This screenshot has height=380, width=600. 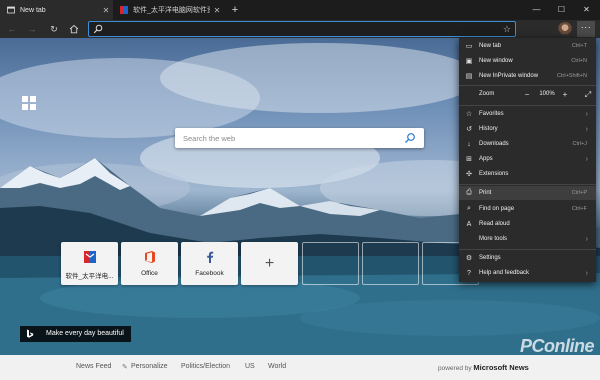 I want to click on pconline-favicon-icon, so click(x=124, y=10).